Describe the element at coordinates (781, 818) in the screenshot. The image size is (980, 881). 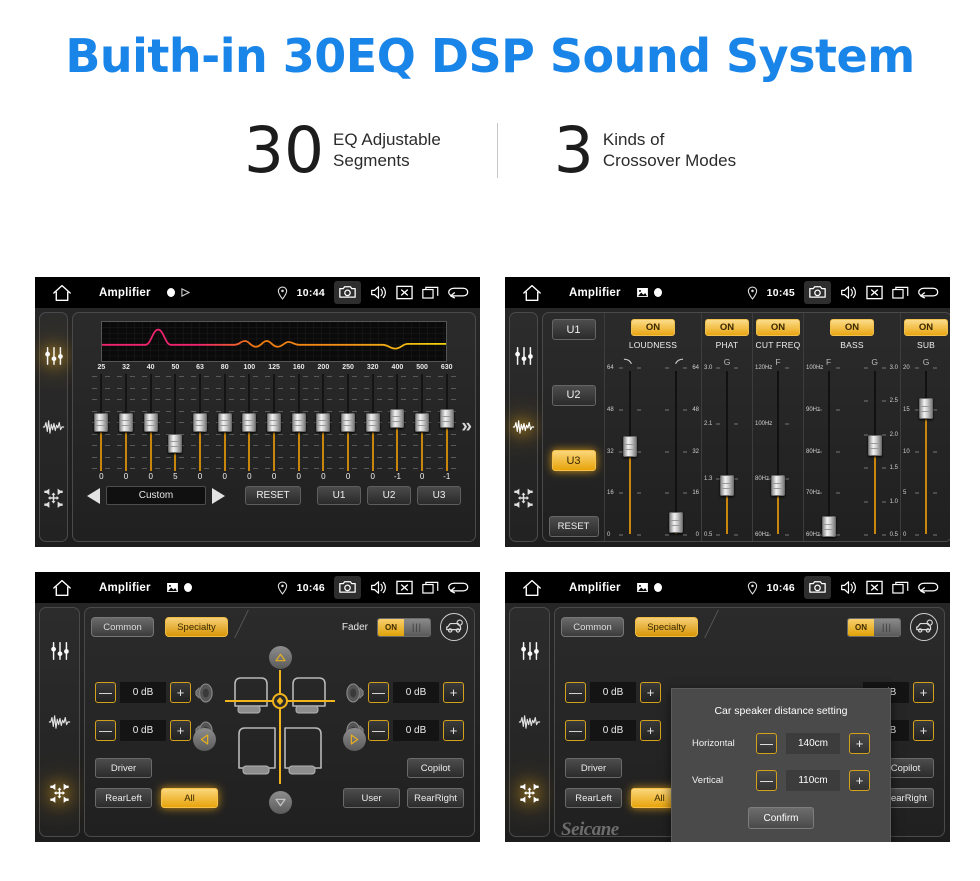
I see `confirm-button: Confirm` at that location.